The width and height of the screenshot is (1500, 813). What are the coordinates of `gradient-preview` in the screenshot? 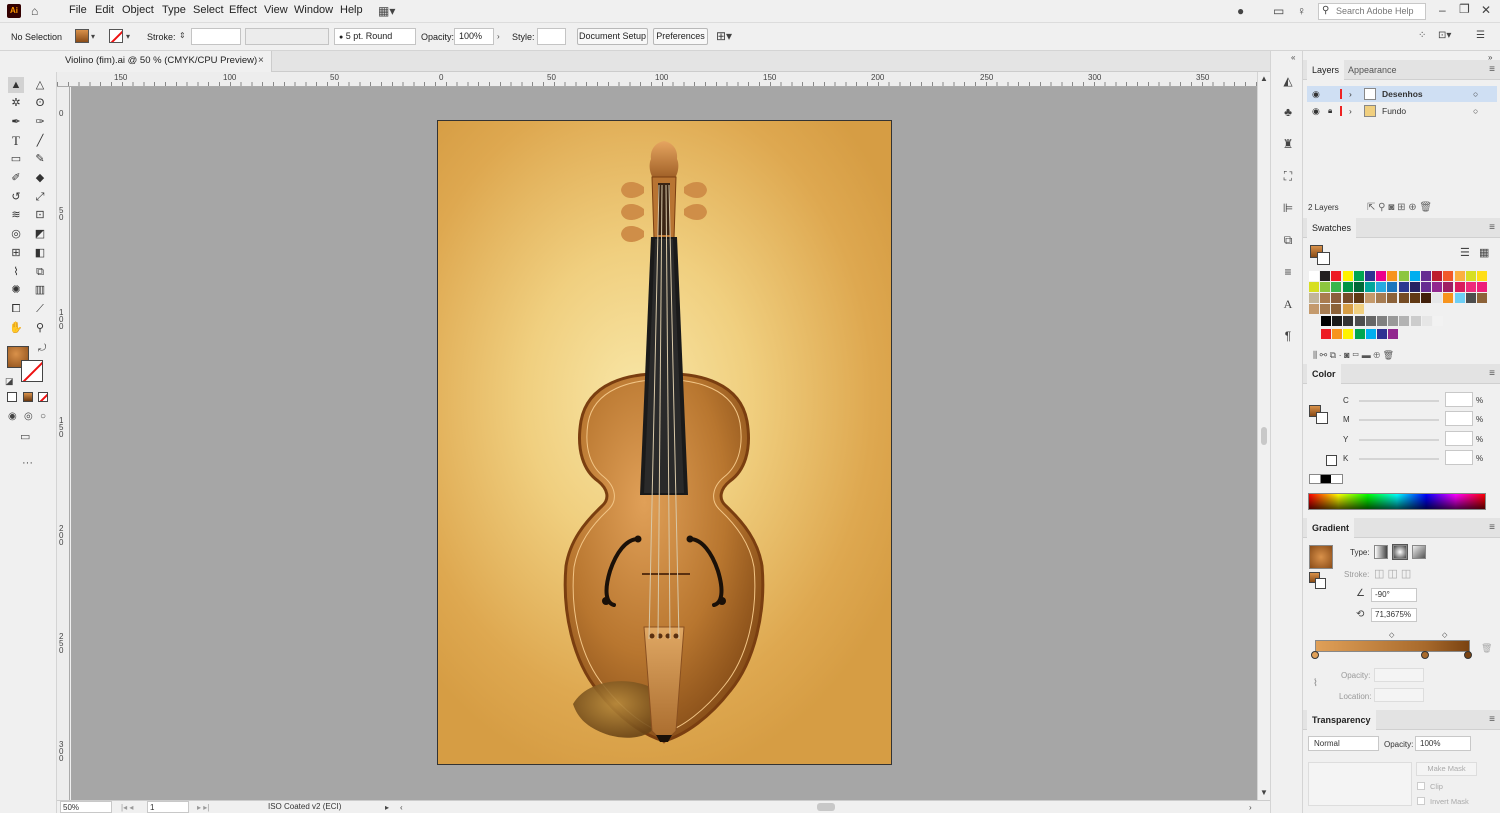 It's located at (1321, 557).